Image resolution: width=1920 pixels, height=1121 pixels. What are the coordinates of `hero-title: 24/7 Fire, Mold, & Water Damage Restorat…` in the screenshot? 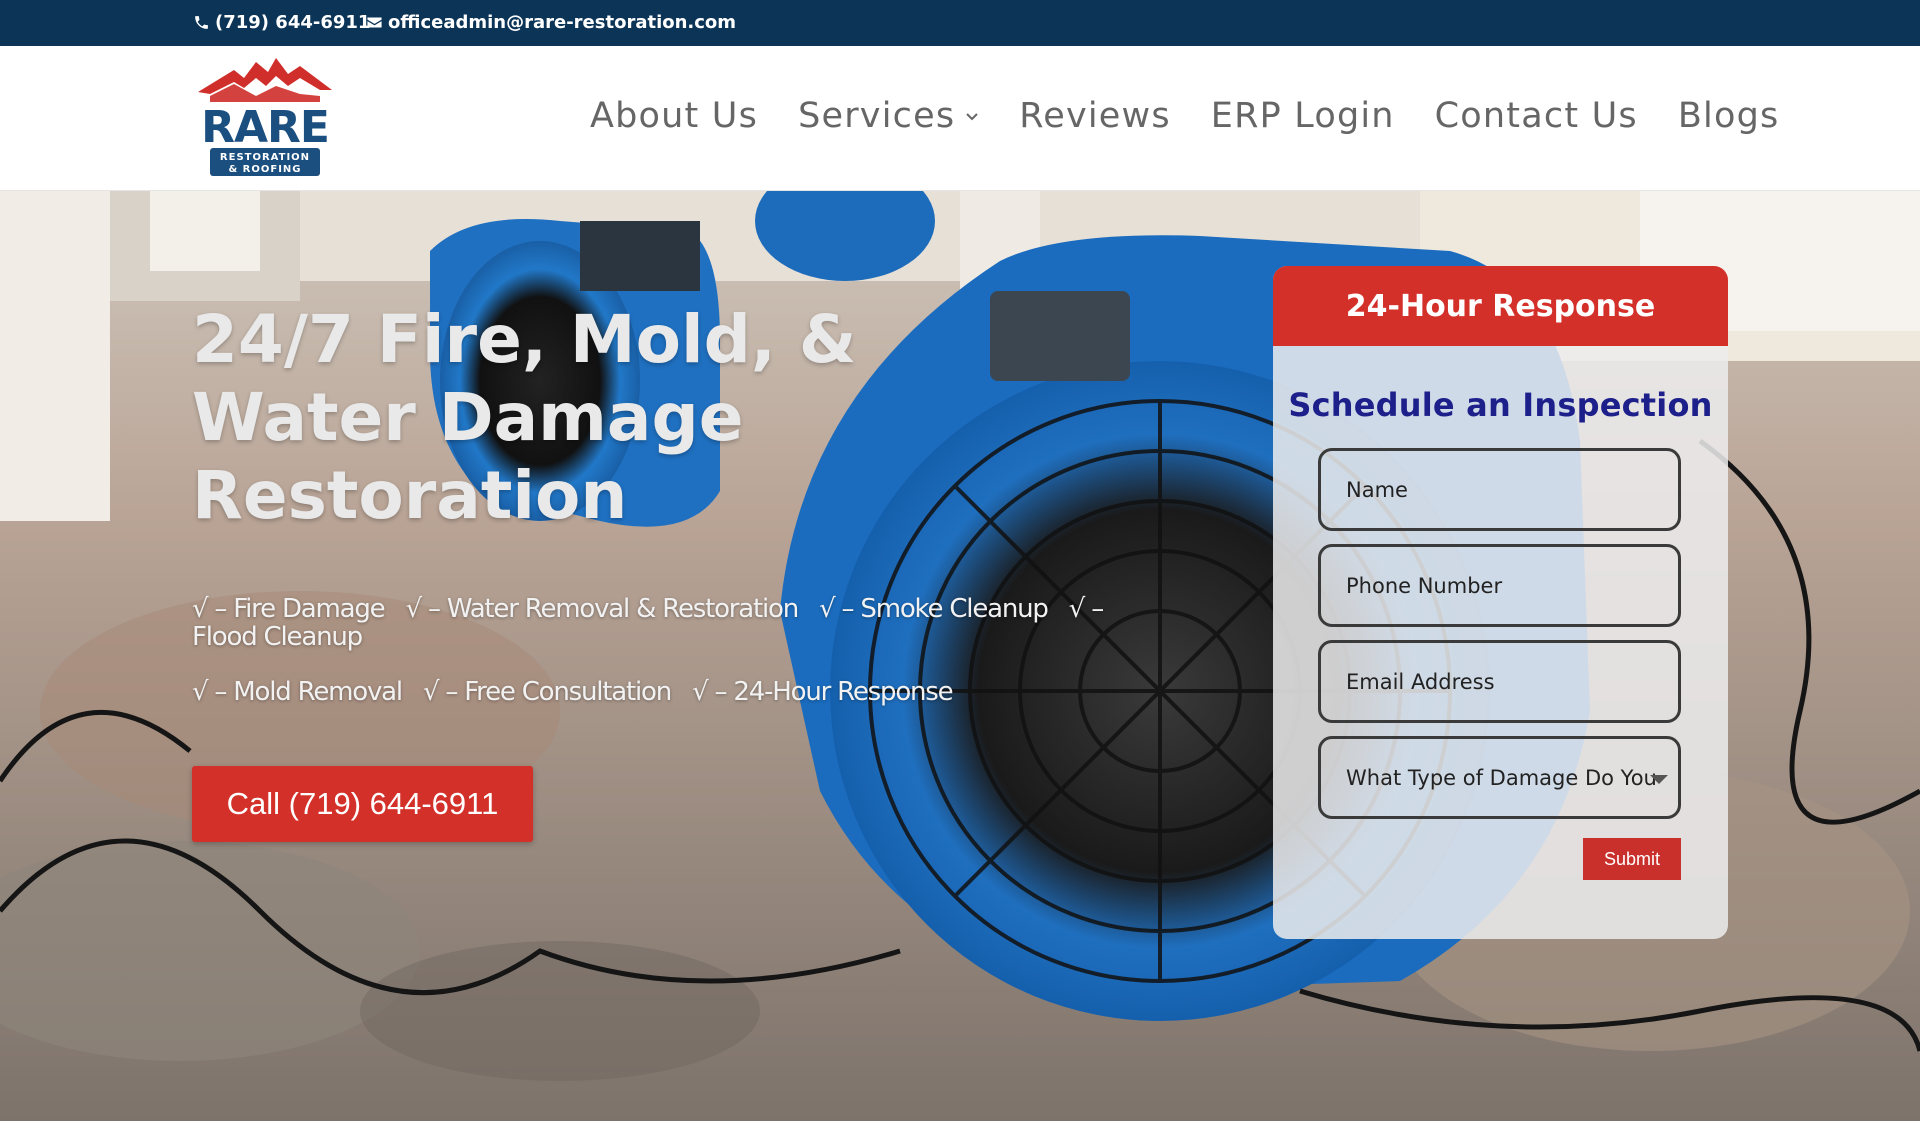 It's located at (524, 417).